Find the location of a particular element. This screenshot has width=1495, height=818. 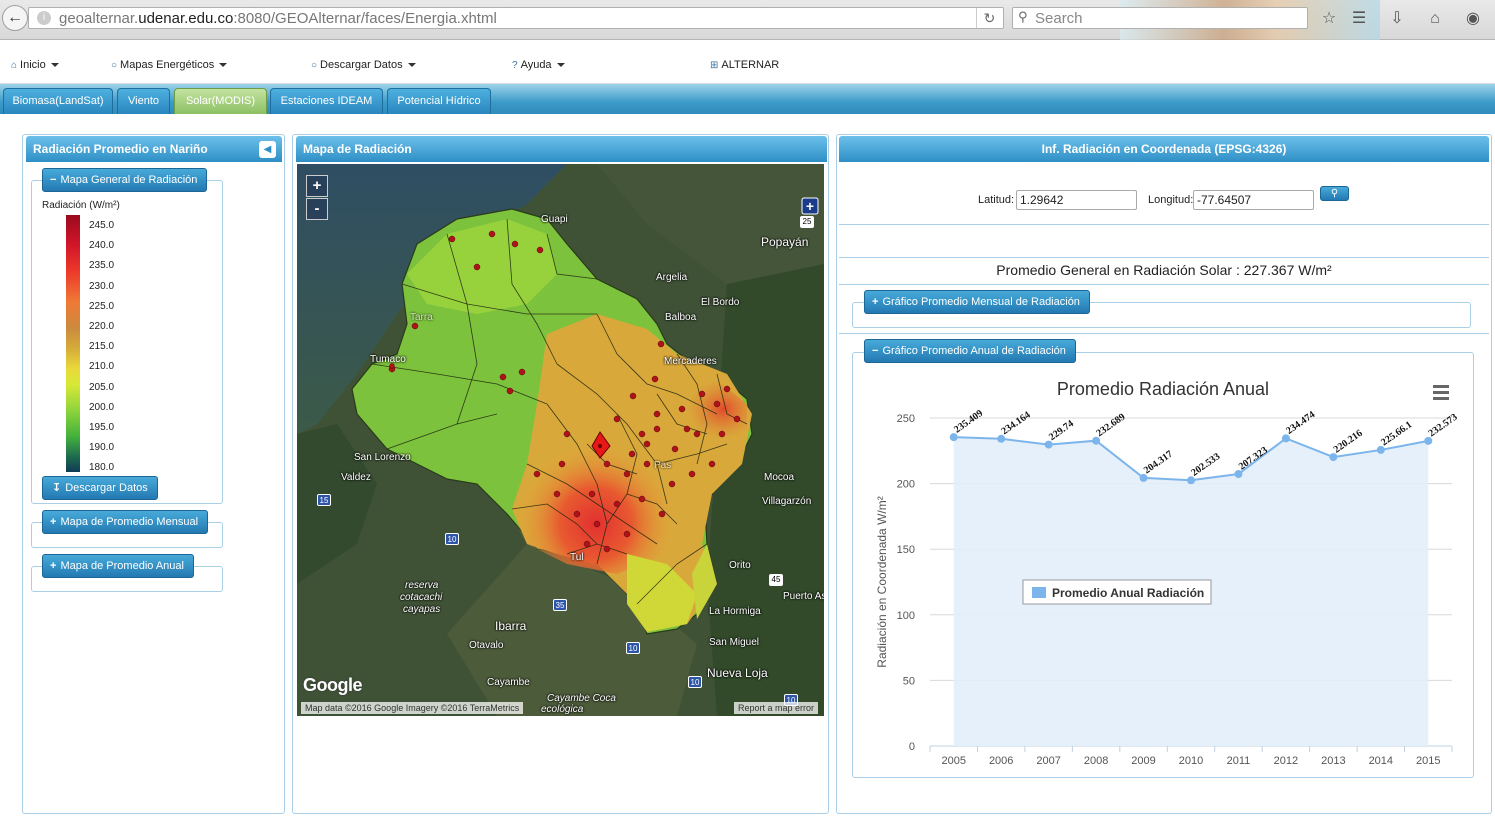

map-label: Tumaco is located at coordinates (388, 359).